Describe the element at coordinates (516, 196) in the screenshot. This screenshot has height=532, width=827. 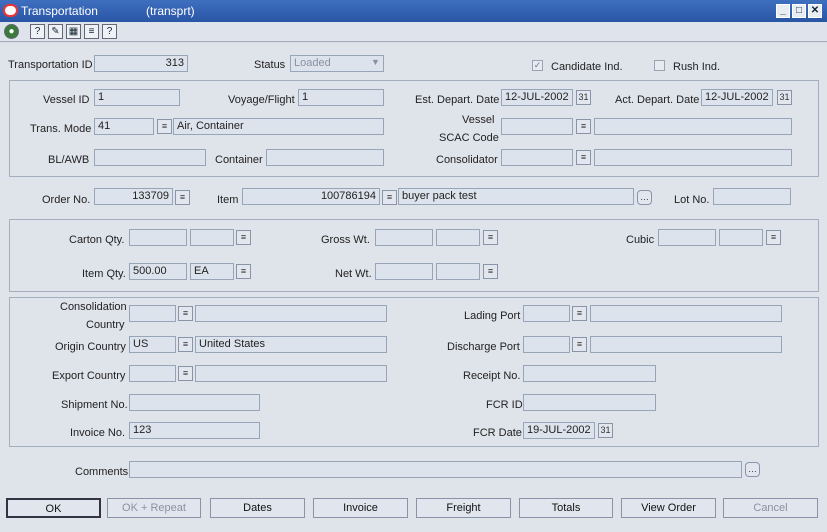
I see `item-desc: buyer pack test` at that location.